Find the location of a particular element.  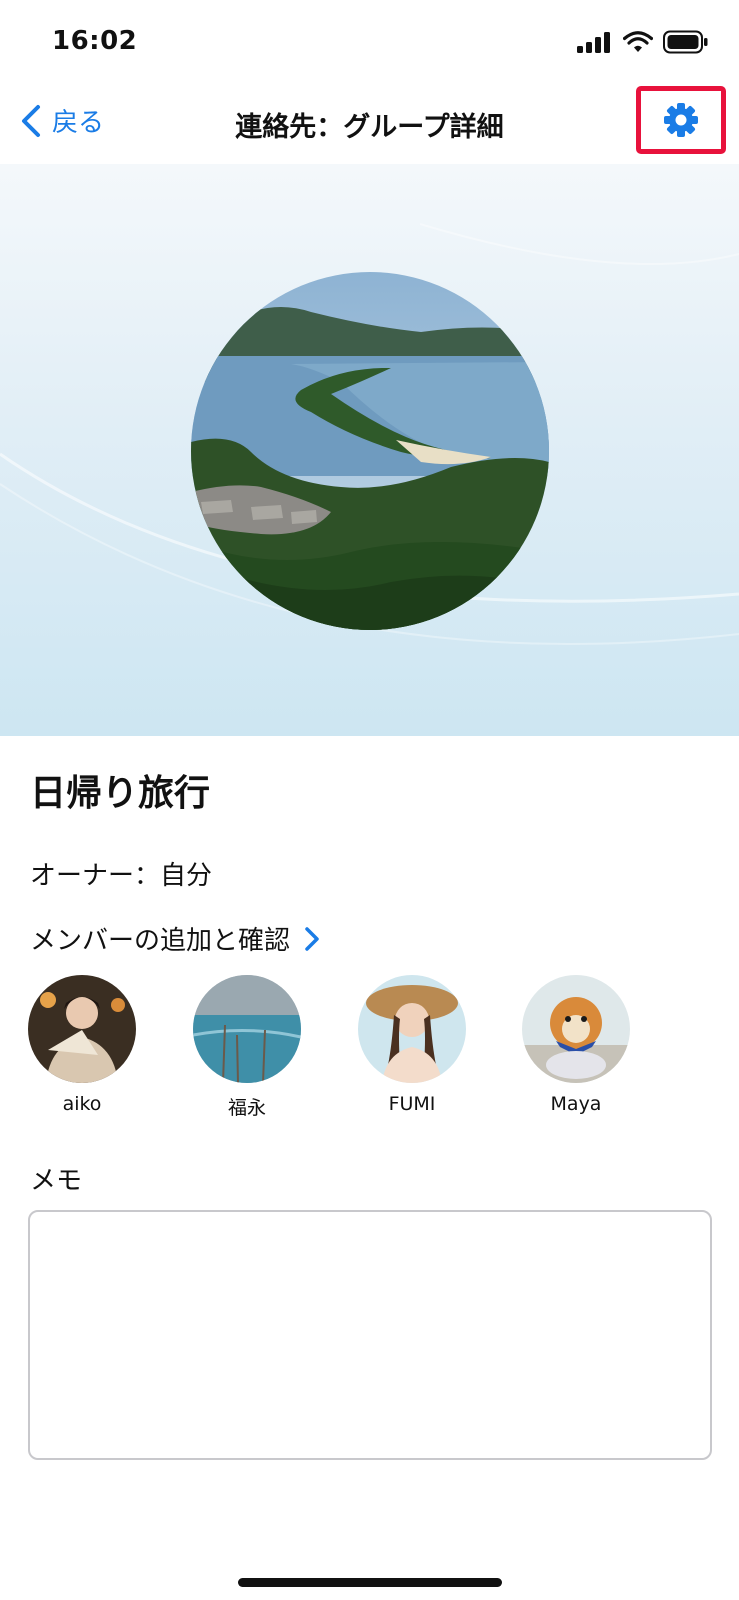

owner-label: オーナー：自分 is located at coordinates (121, 876).